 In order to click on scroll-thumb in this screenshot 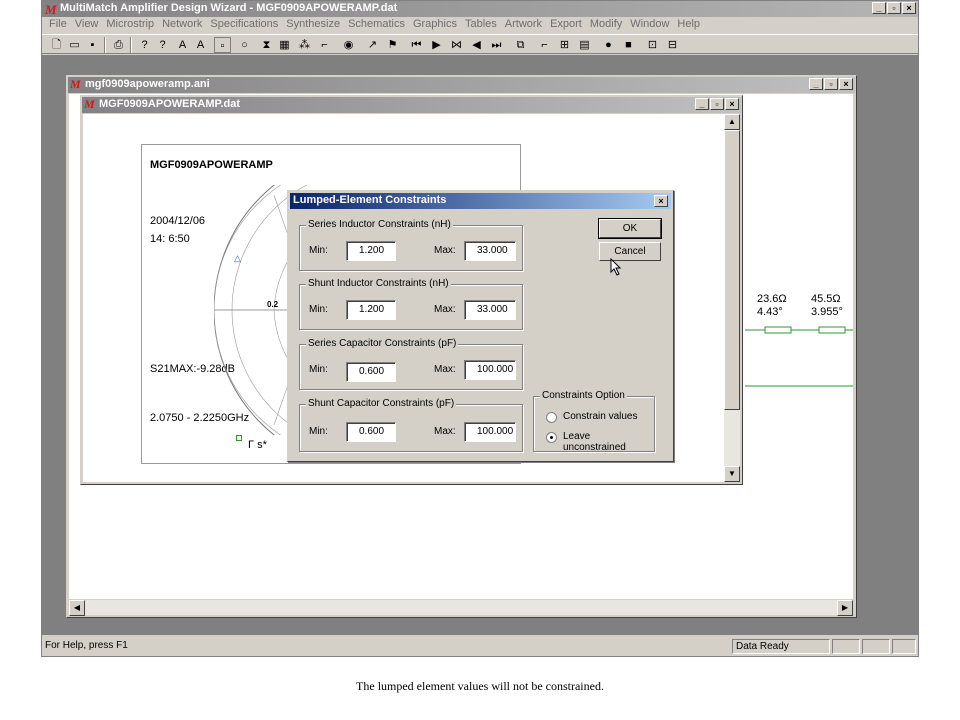, I will do `click(732, 270)`.